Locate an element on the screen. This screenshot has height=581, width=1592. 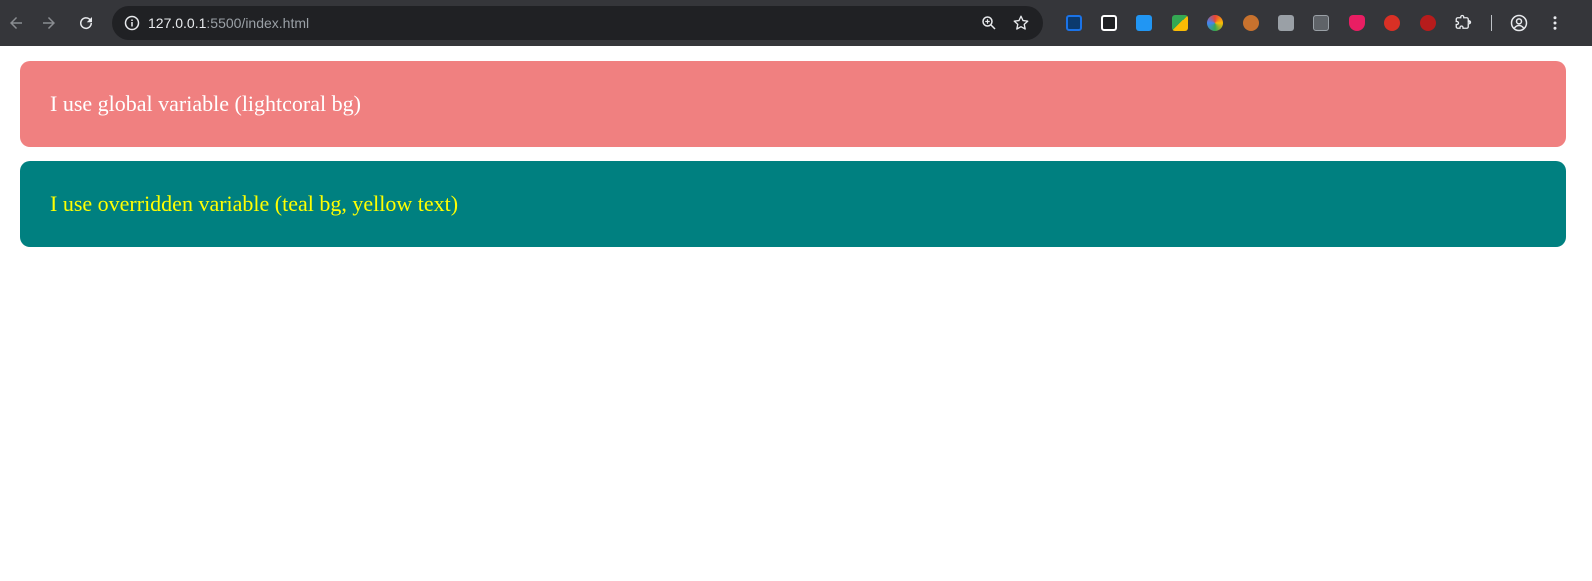
hand-icon is located at coordinates (1392, 23).